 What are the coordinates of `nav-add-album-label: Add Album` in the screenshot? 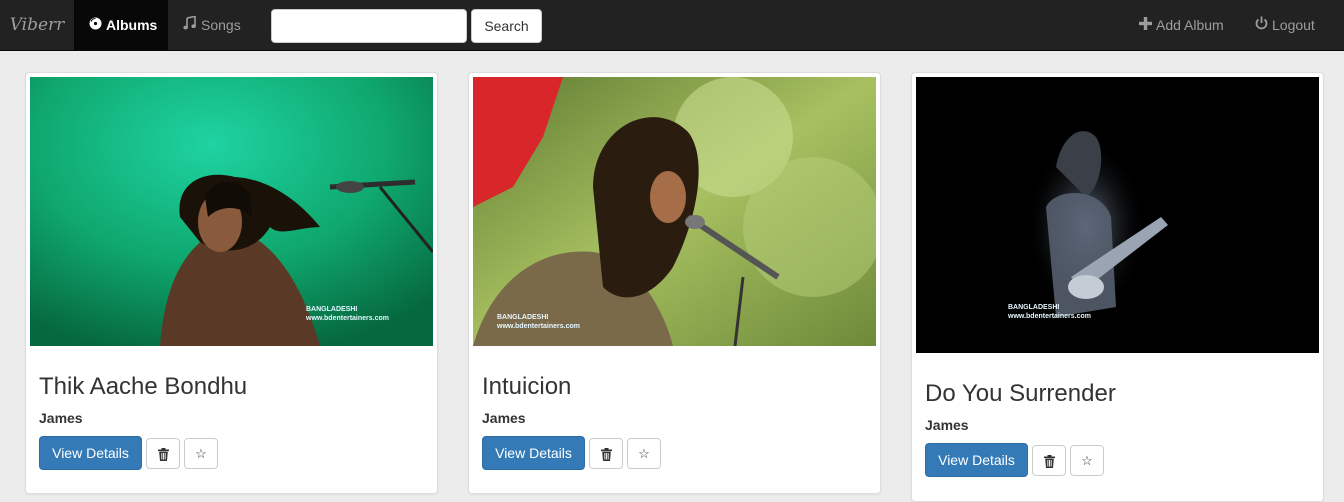 It's located at (1190, 25).